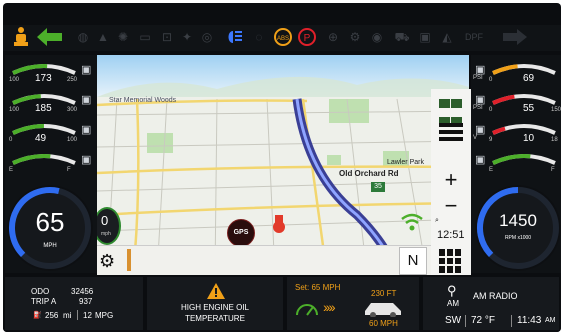 Image resolution: width=564 pixels, height=335 pixels. I want to click on gauge-fuel: E F ▣, so click(50, 165).